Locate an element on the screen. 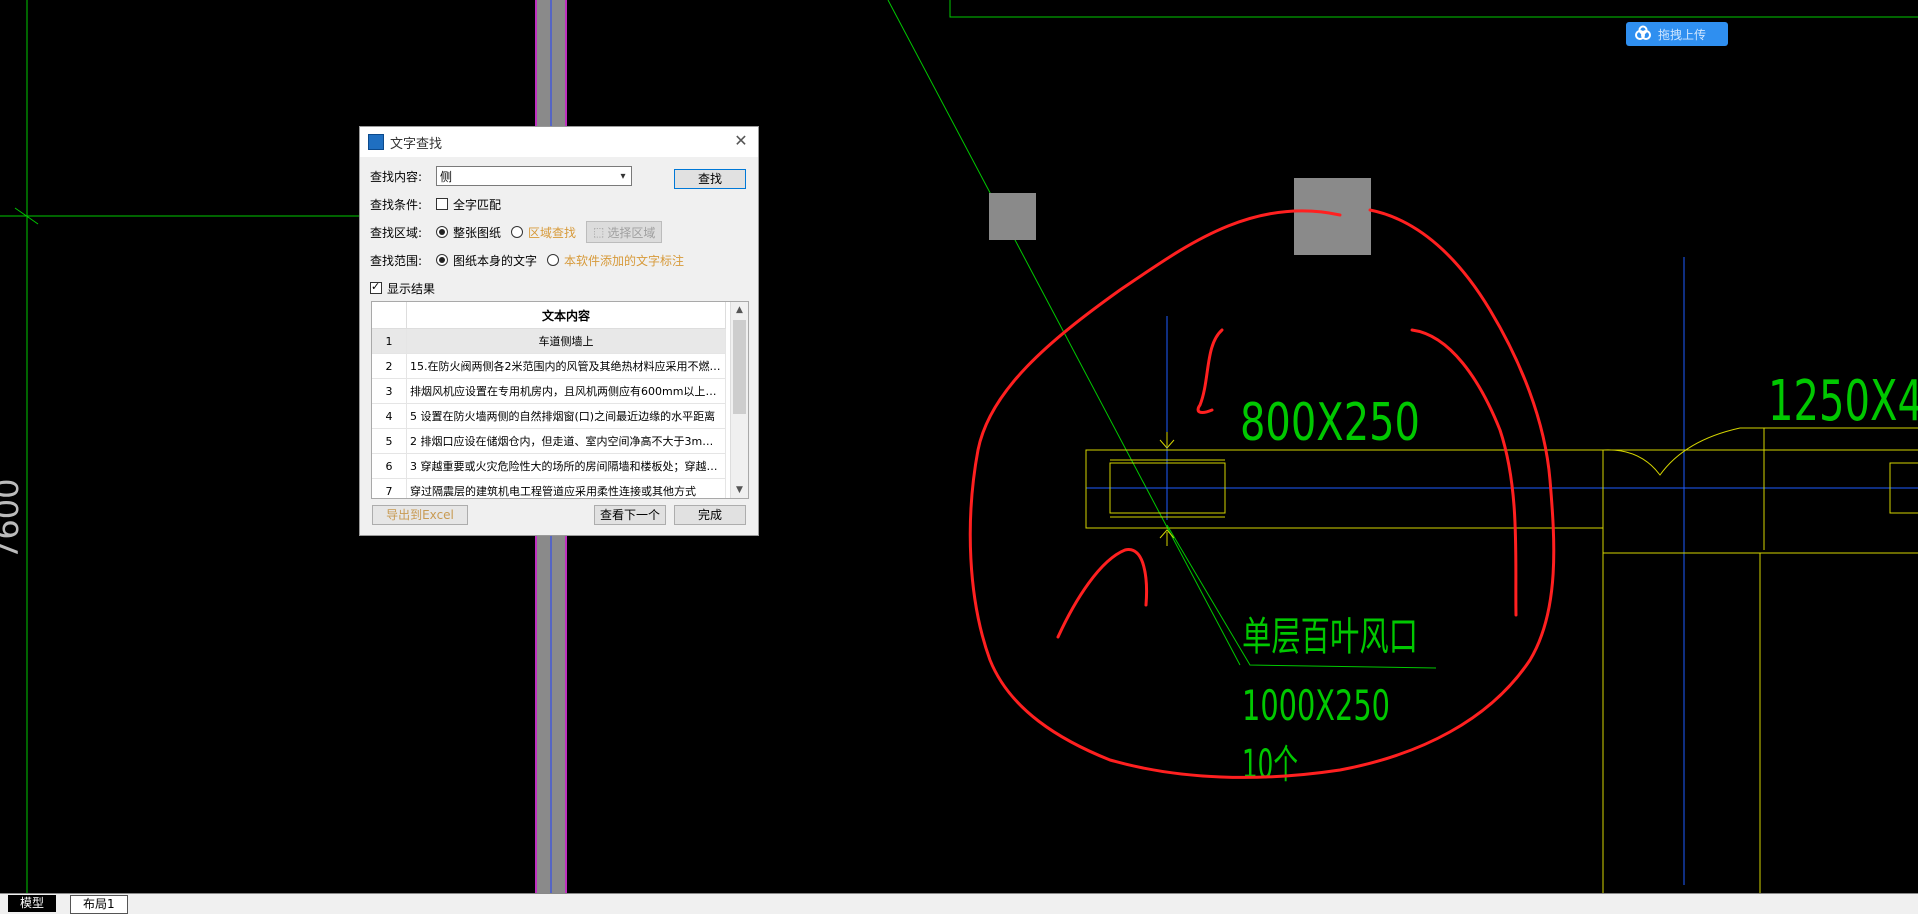 The height and width of the screenshot is (914, 1918). row-text: 3 穿越重要或火灾危险性大的场所的房间隔墙和楼板处；穿越防火分区处 is located at coordinates (566, 466).